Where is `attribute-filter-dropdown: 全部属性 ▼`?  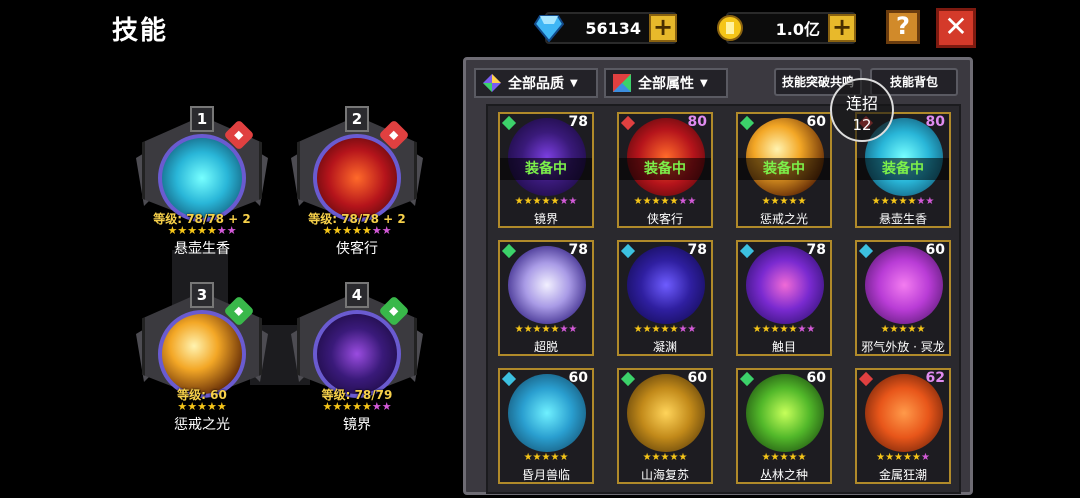
attribute-filter-dropdown: 全部属性 ▼ is located at coordinates (666, 83).